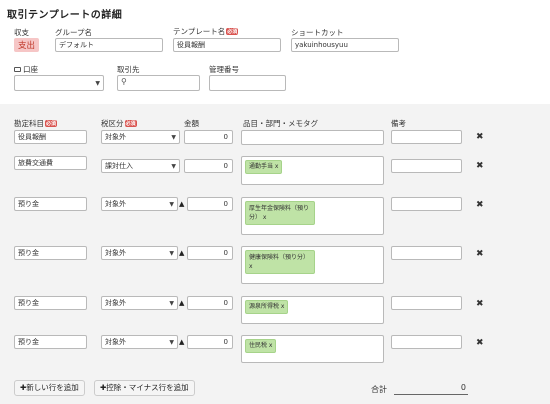 This screenshot has width=550, height=404. Describe the element at coordinates (431, 389) in the screenshot. I see `total-value-field: 0` at that location.